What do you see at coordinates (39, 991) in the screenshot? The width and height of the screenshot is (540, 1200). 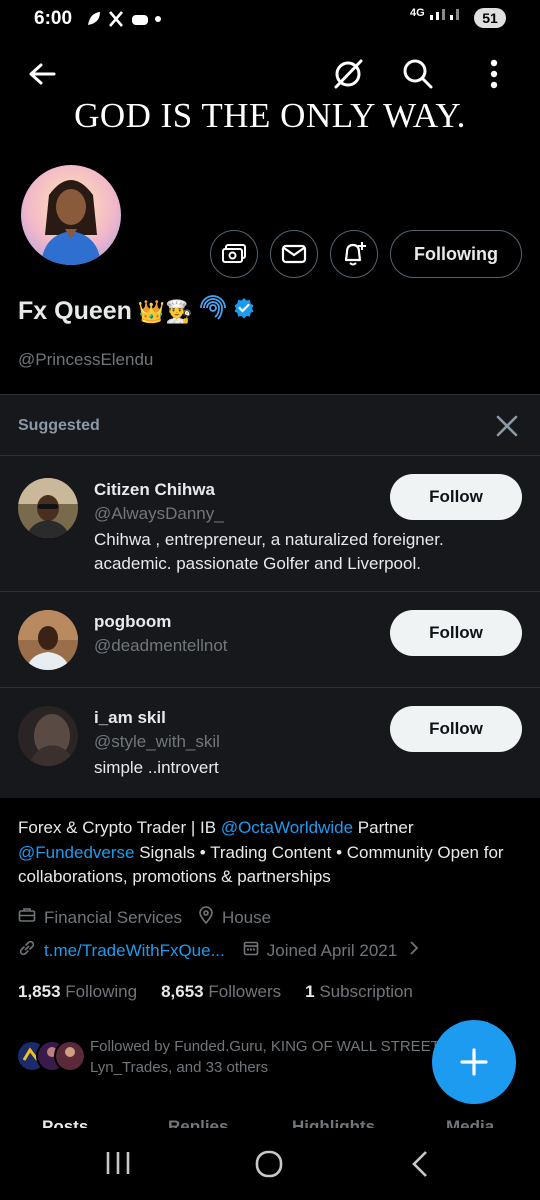 I see `following-count: 1,853` at bounding box center [39, 991].